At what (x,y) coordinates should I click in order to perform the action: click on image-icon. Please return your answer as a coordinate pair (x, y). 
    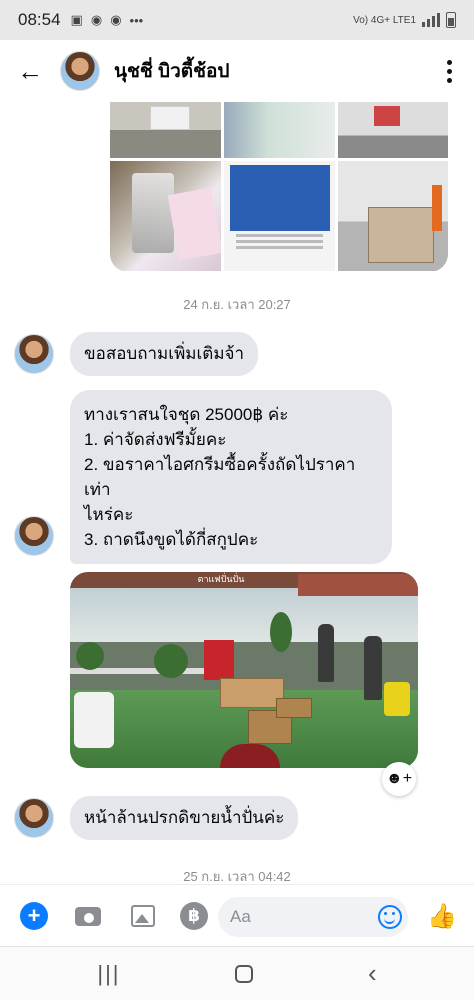
    Looking at the image, I should click on (143, 916).